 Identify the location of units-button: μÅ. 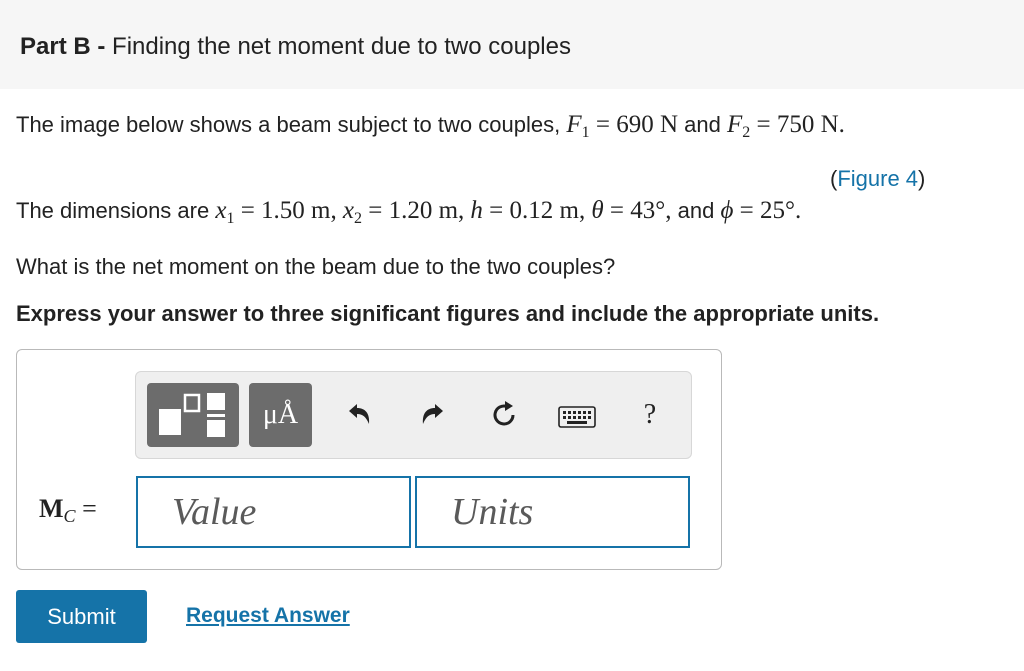
(280, 415).